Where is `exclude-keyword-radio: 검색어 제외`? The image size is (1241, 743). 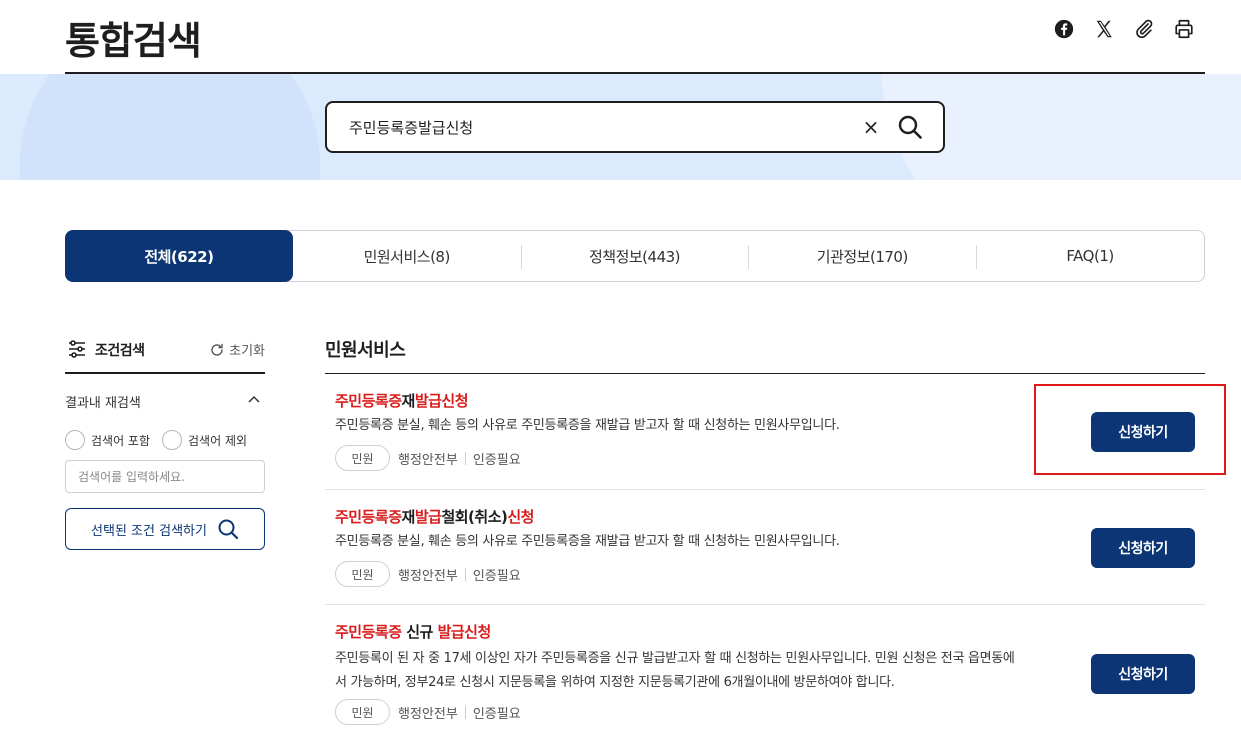 exclude-keyword-radio: 검색어 제외 is located at coordinates (204, 440).